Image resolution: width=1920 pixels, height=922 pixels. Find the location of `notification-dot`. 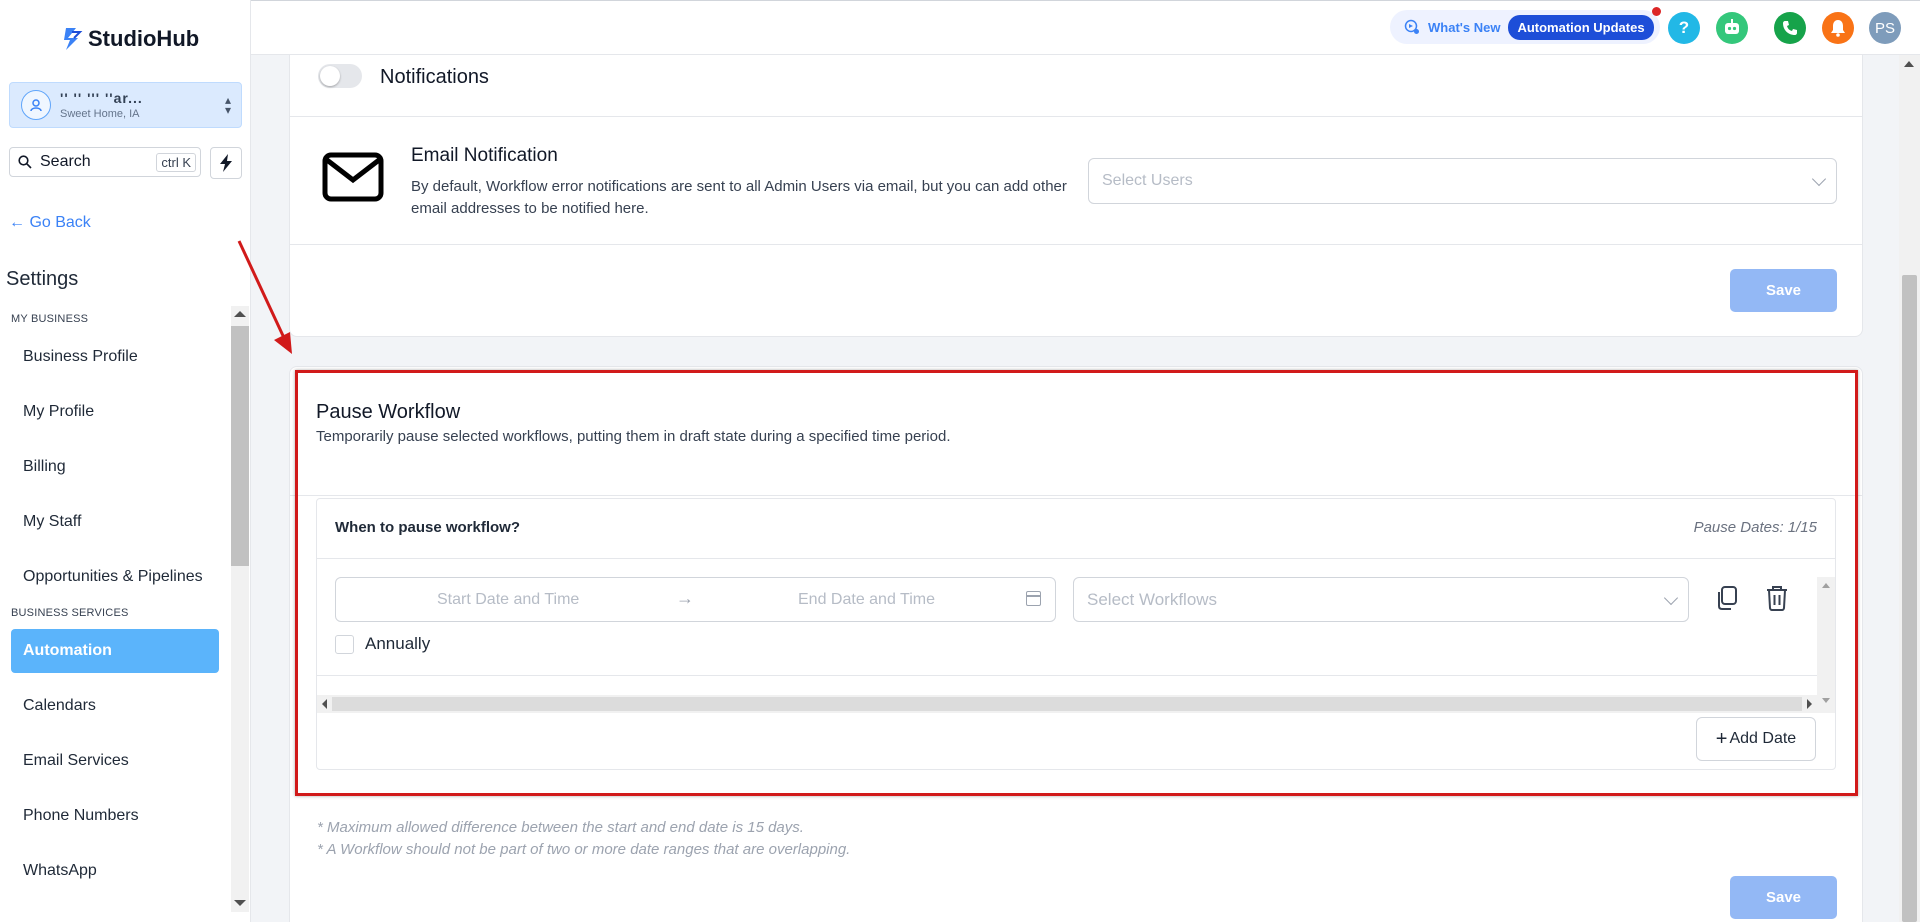

notification-dot is located at coordinates (1656, 11).